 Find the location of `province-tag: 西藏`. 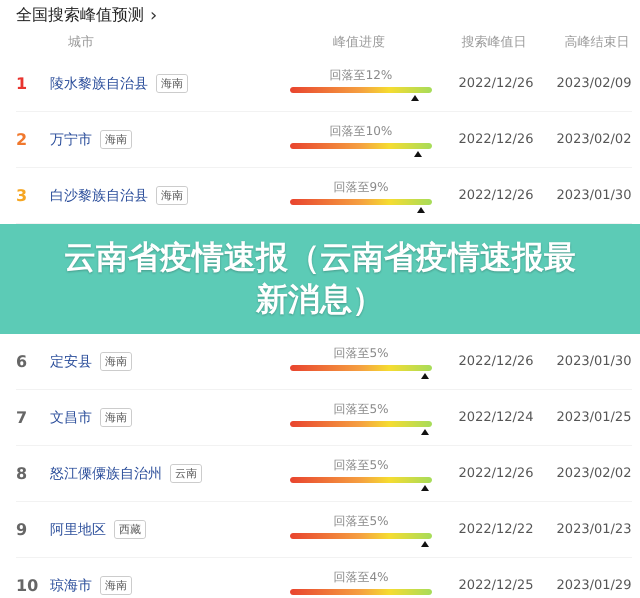

province-tag: 西藏 is located at coordinates (130, 529).